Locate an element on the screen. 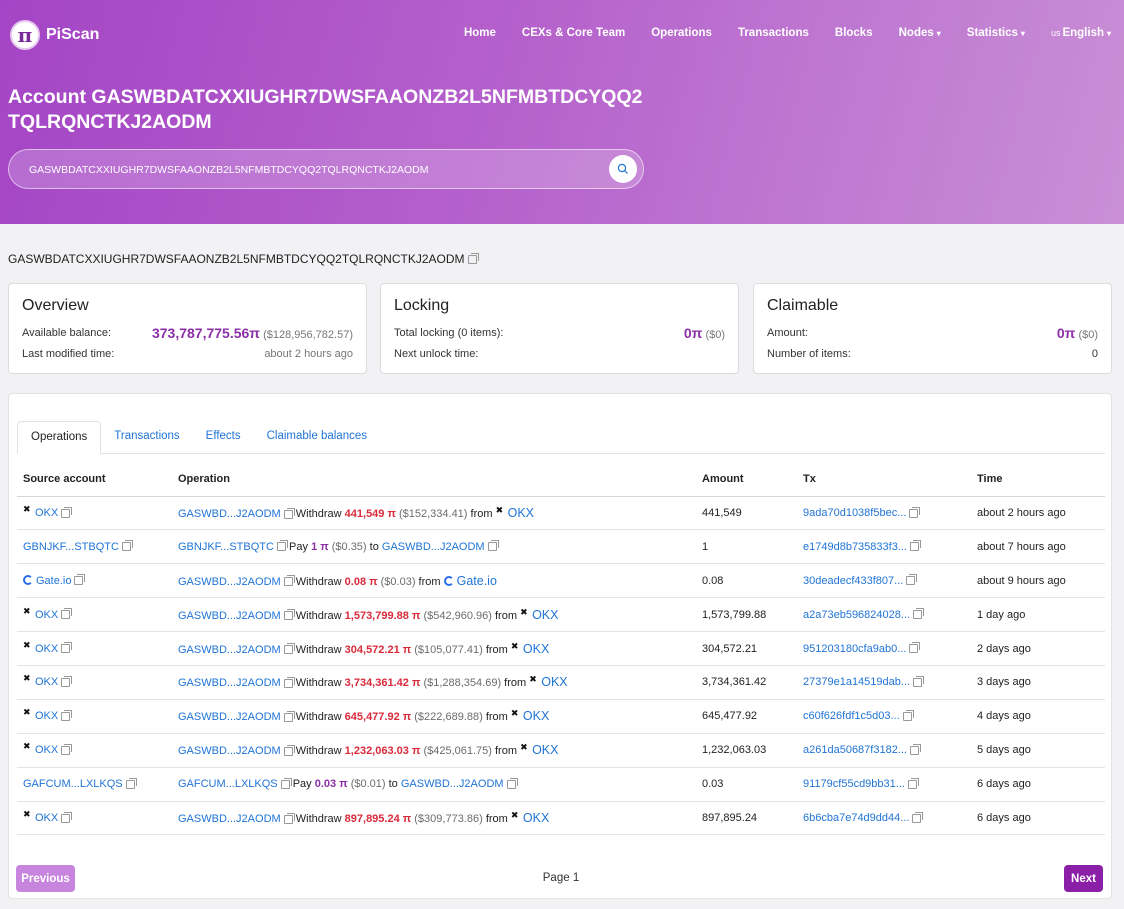 The height and width of the screenshot is (909, 1124). pi-logo-icon: π is located at coordinates (25, 35).